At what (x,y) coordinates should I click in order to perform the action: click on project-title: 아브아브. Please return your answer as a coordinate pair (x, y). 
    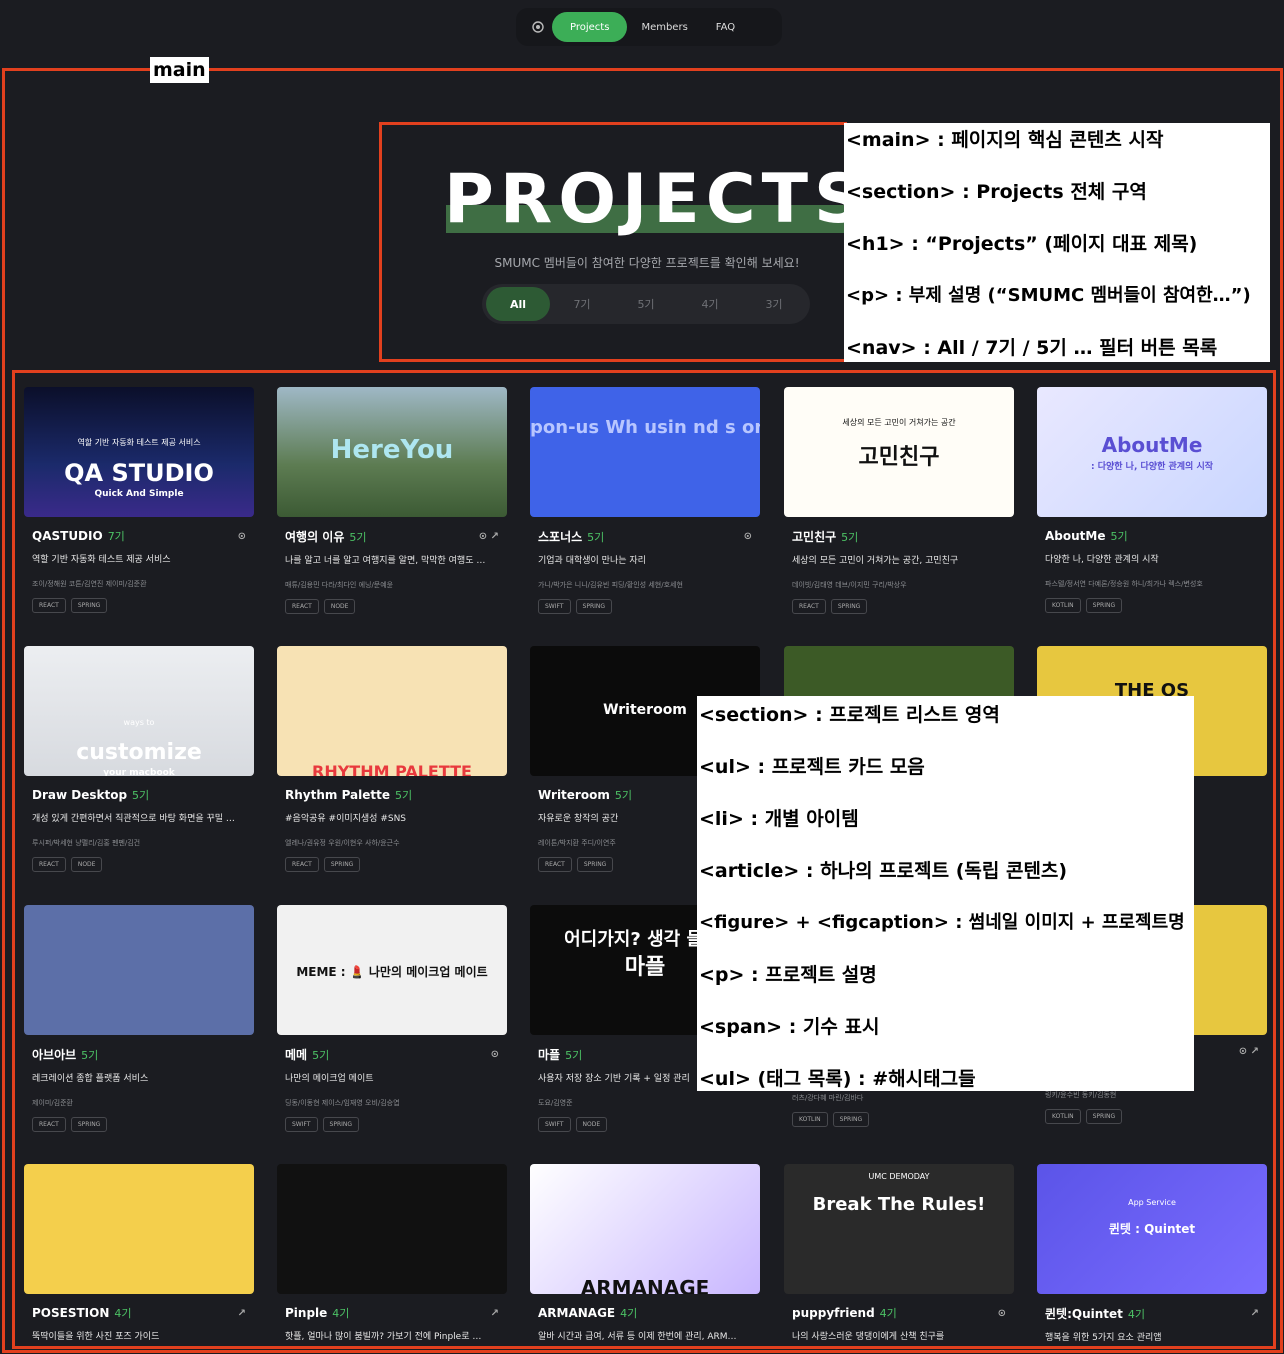
    Looking at the image, I should click on (54, 1054).